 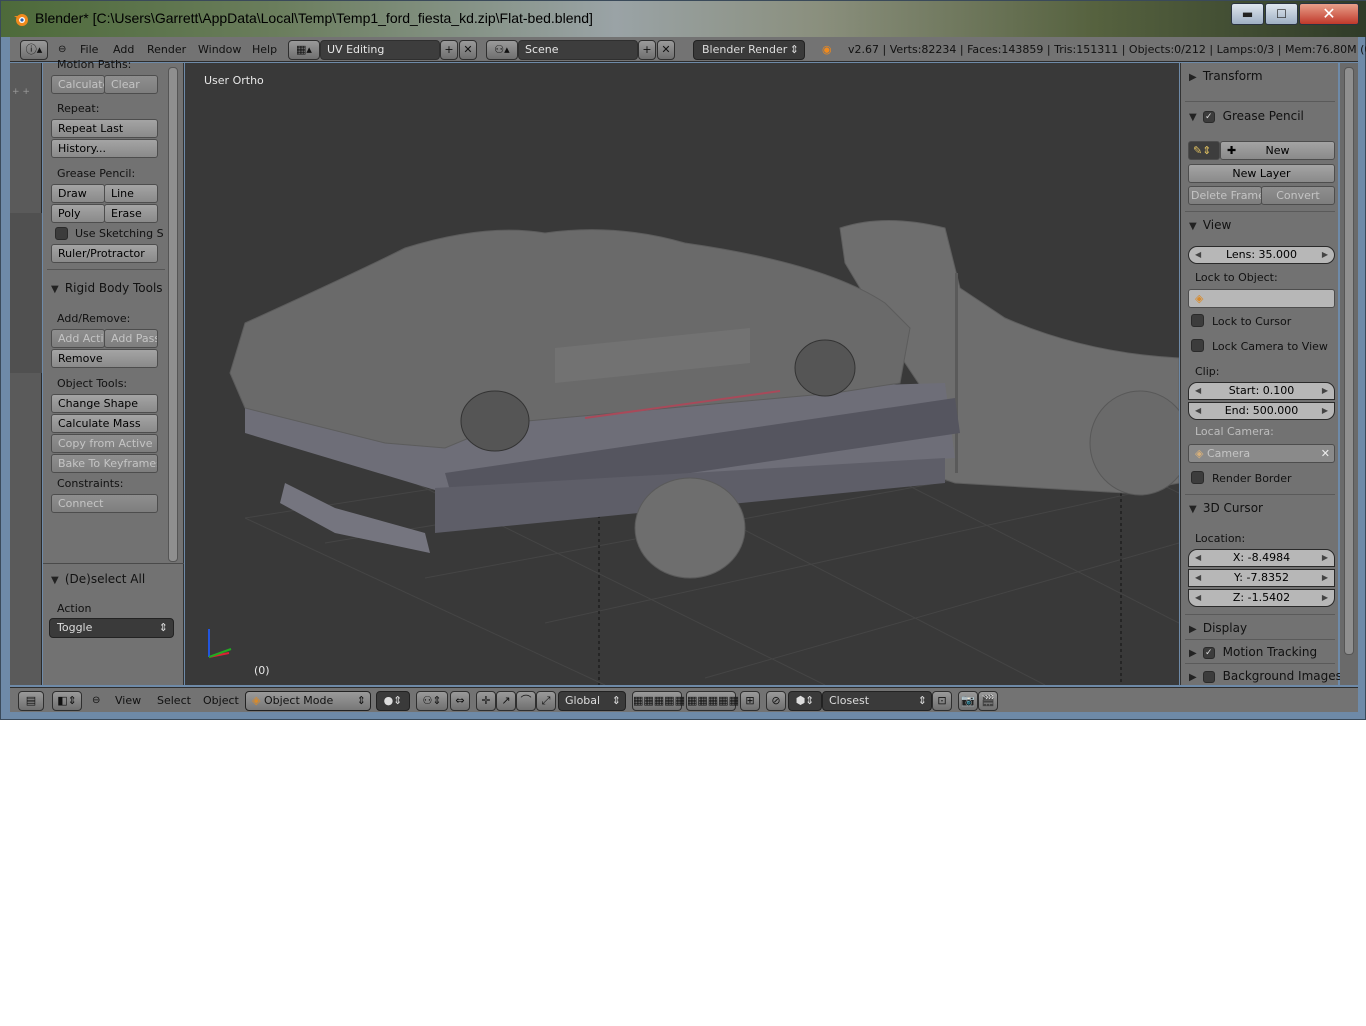 What do you see at coordinates (104, 503) in the screenshot?
I see `connect-button: Connect` at bounding box center [104, 503].